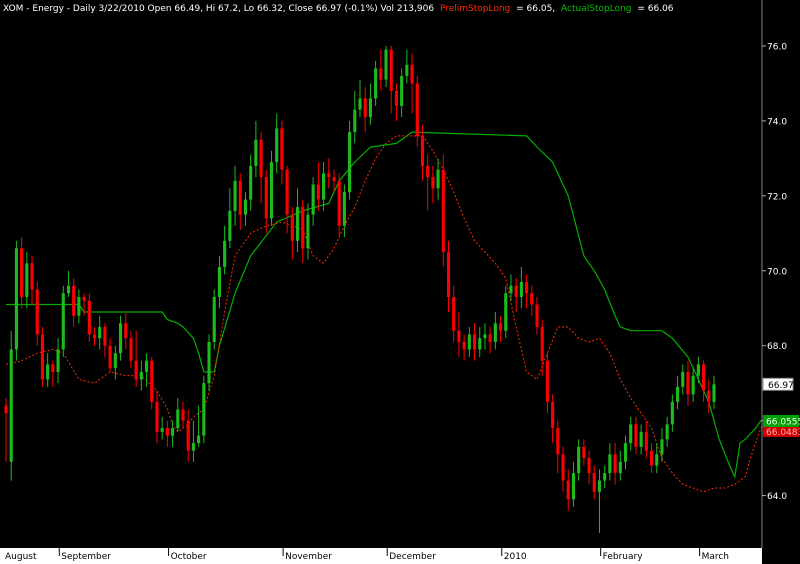 The height and width of the screenshot is (564, 800). I want to click on x-tick-label: 2010, so click(515, 557).